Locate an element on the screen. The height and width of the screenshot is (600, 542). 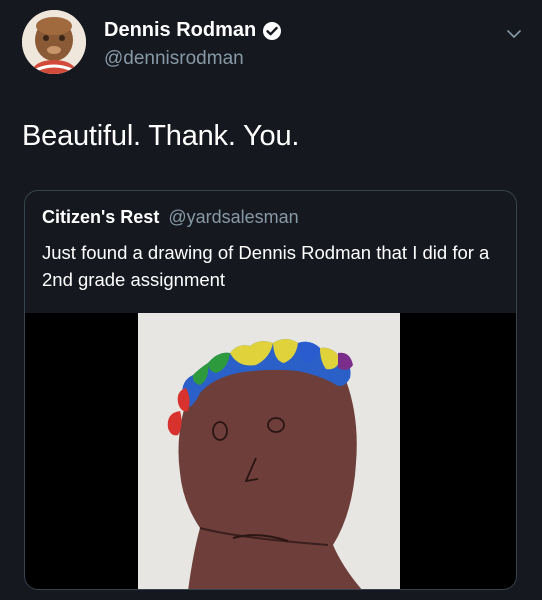
author-name: Dennis Rodman is located at coordinates (193, 30).